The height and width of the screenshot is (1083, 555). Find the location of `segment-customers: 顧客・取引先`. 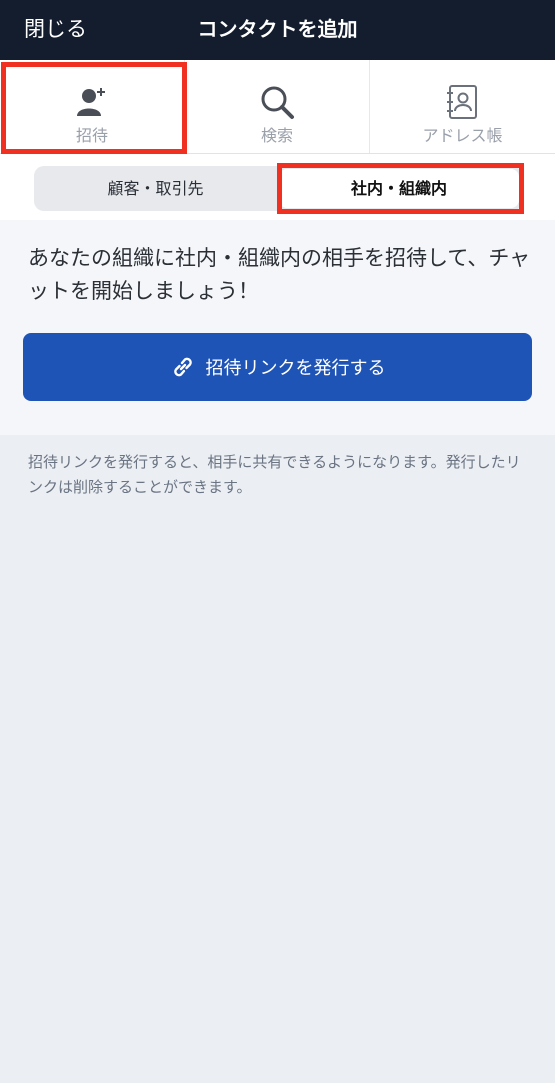

segment-customers: 顧客・取引先 is located at coordinates (155, 188).